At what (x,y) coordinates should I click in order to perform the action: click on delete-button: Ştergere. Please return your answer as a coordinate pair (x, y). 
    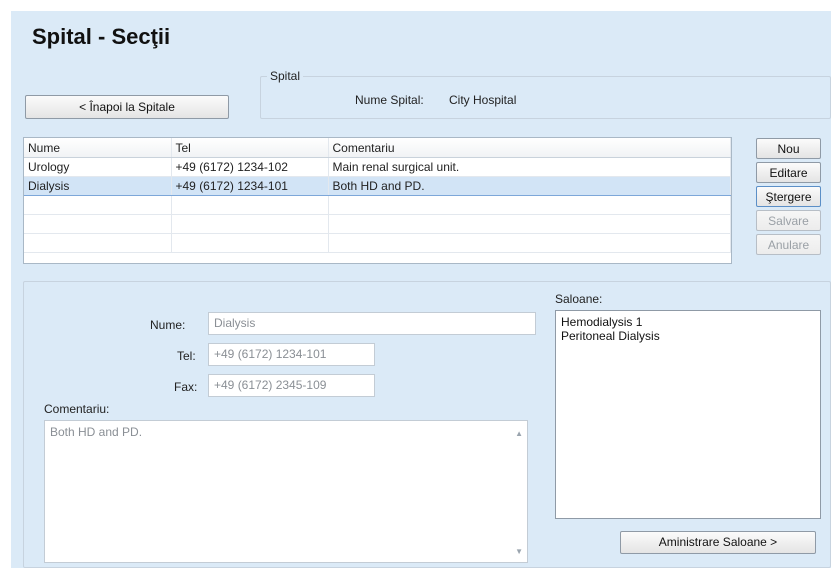
    Looking at the image, I should click on (788, 196).